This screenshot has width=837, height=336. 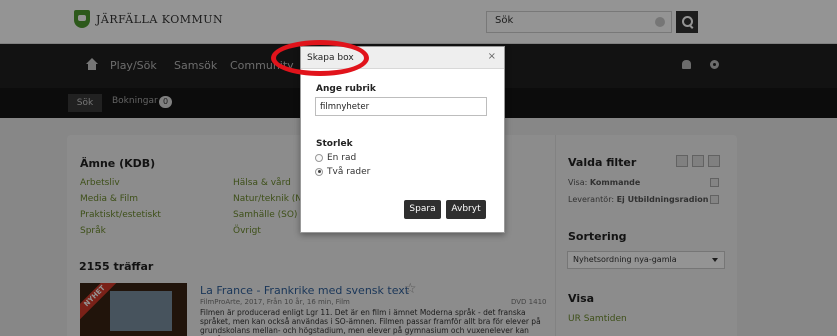 What do you see at coordinates (466, 209) in the screenshot?
I see `cancel-button: Avbryt` at bounding box center [466, 209].